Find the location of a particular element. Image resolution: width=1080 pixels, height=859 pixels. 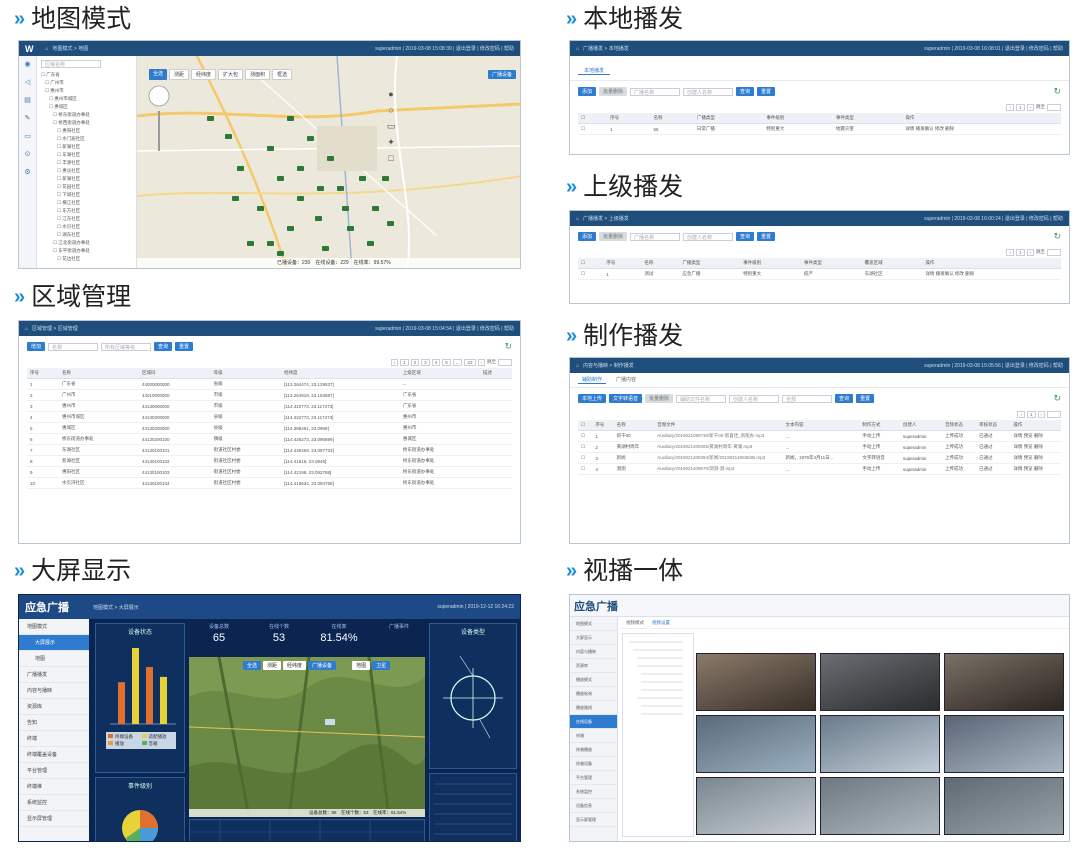

region-level-select: 所有区域等级 is located at coordinates (126, 346).